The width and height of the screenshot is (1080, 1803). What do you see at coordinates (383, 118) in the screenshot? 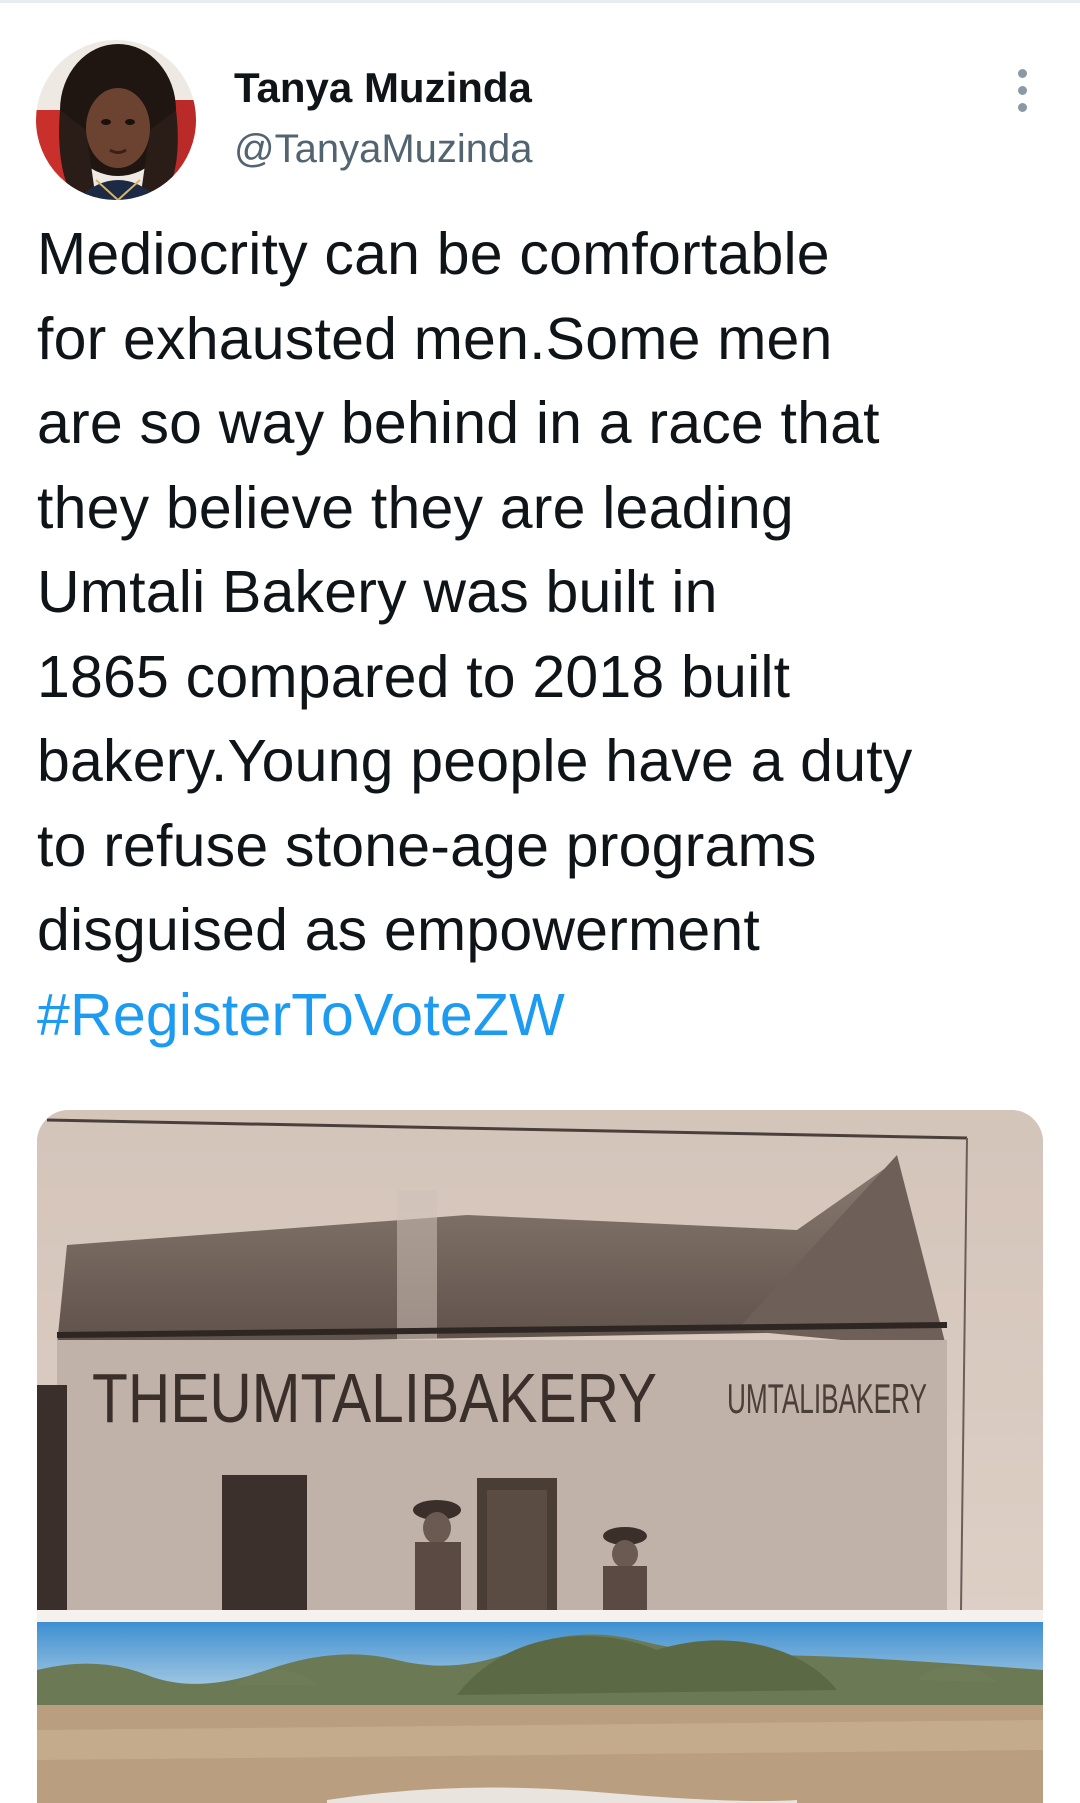
I see `author-info: Tanya Muzinda @TanyaMuzinda` at bounding box center [383, 118].